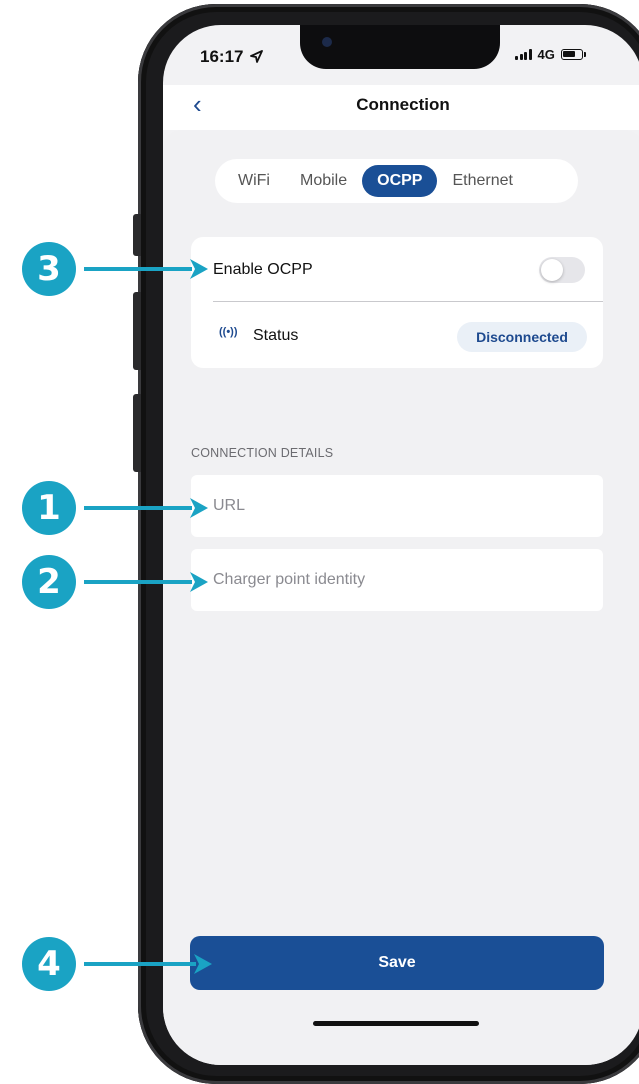 This screenshot has width=639, height=1084. What do you see at coordinates (49, 508) in the screenshot?
I see `annotation-marker-1: 1` at bounding box center [49, 508].